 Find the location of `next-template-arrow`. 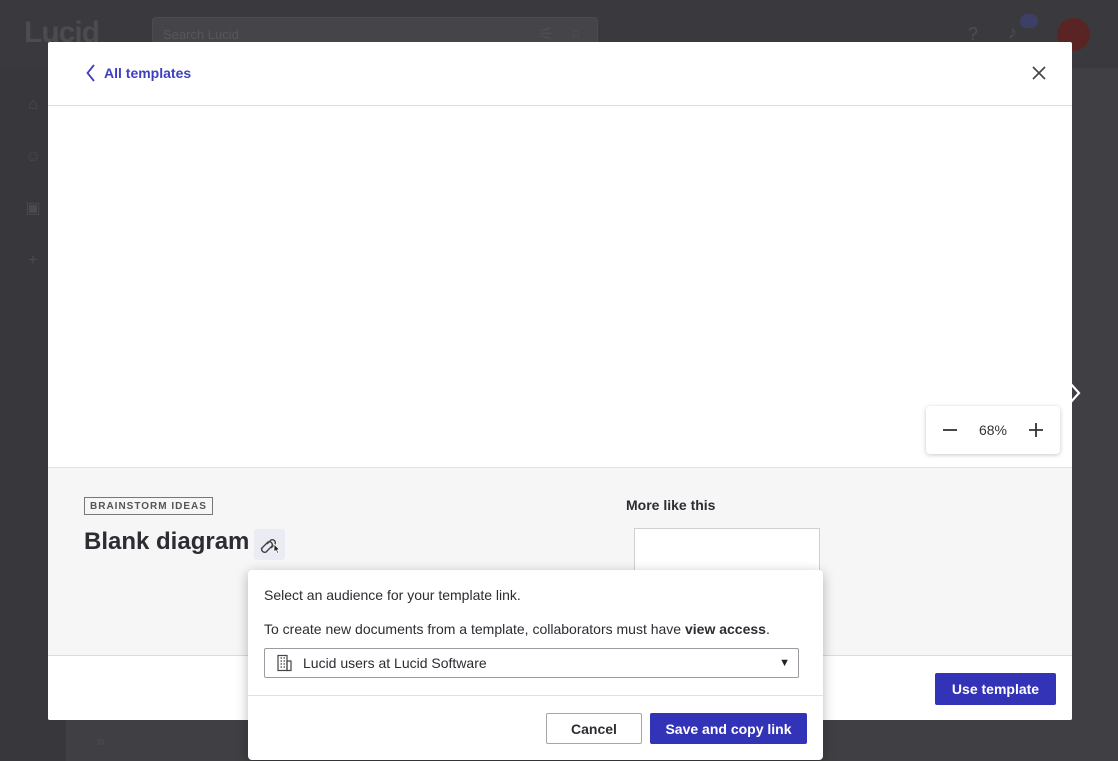

next-template-arrow is located at coordinates (1075, 393).